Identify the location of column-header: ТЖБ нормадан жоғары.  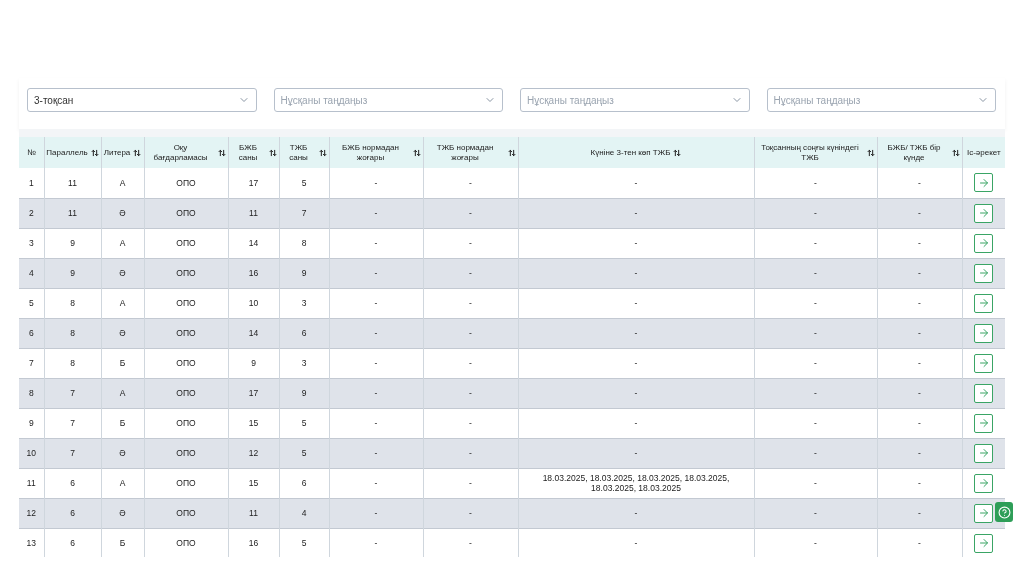
(465, 152).